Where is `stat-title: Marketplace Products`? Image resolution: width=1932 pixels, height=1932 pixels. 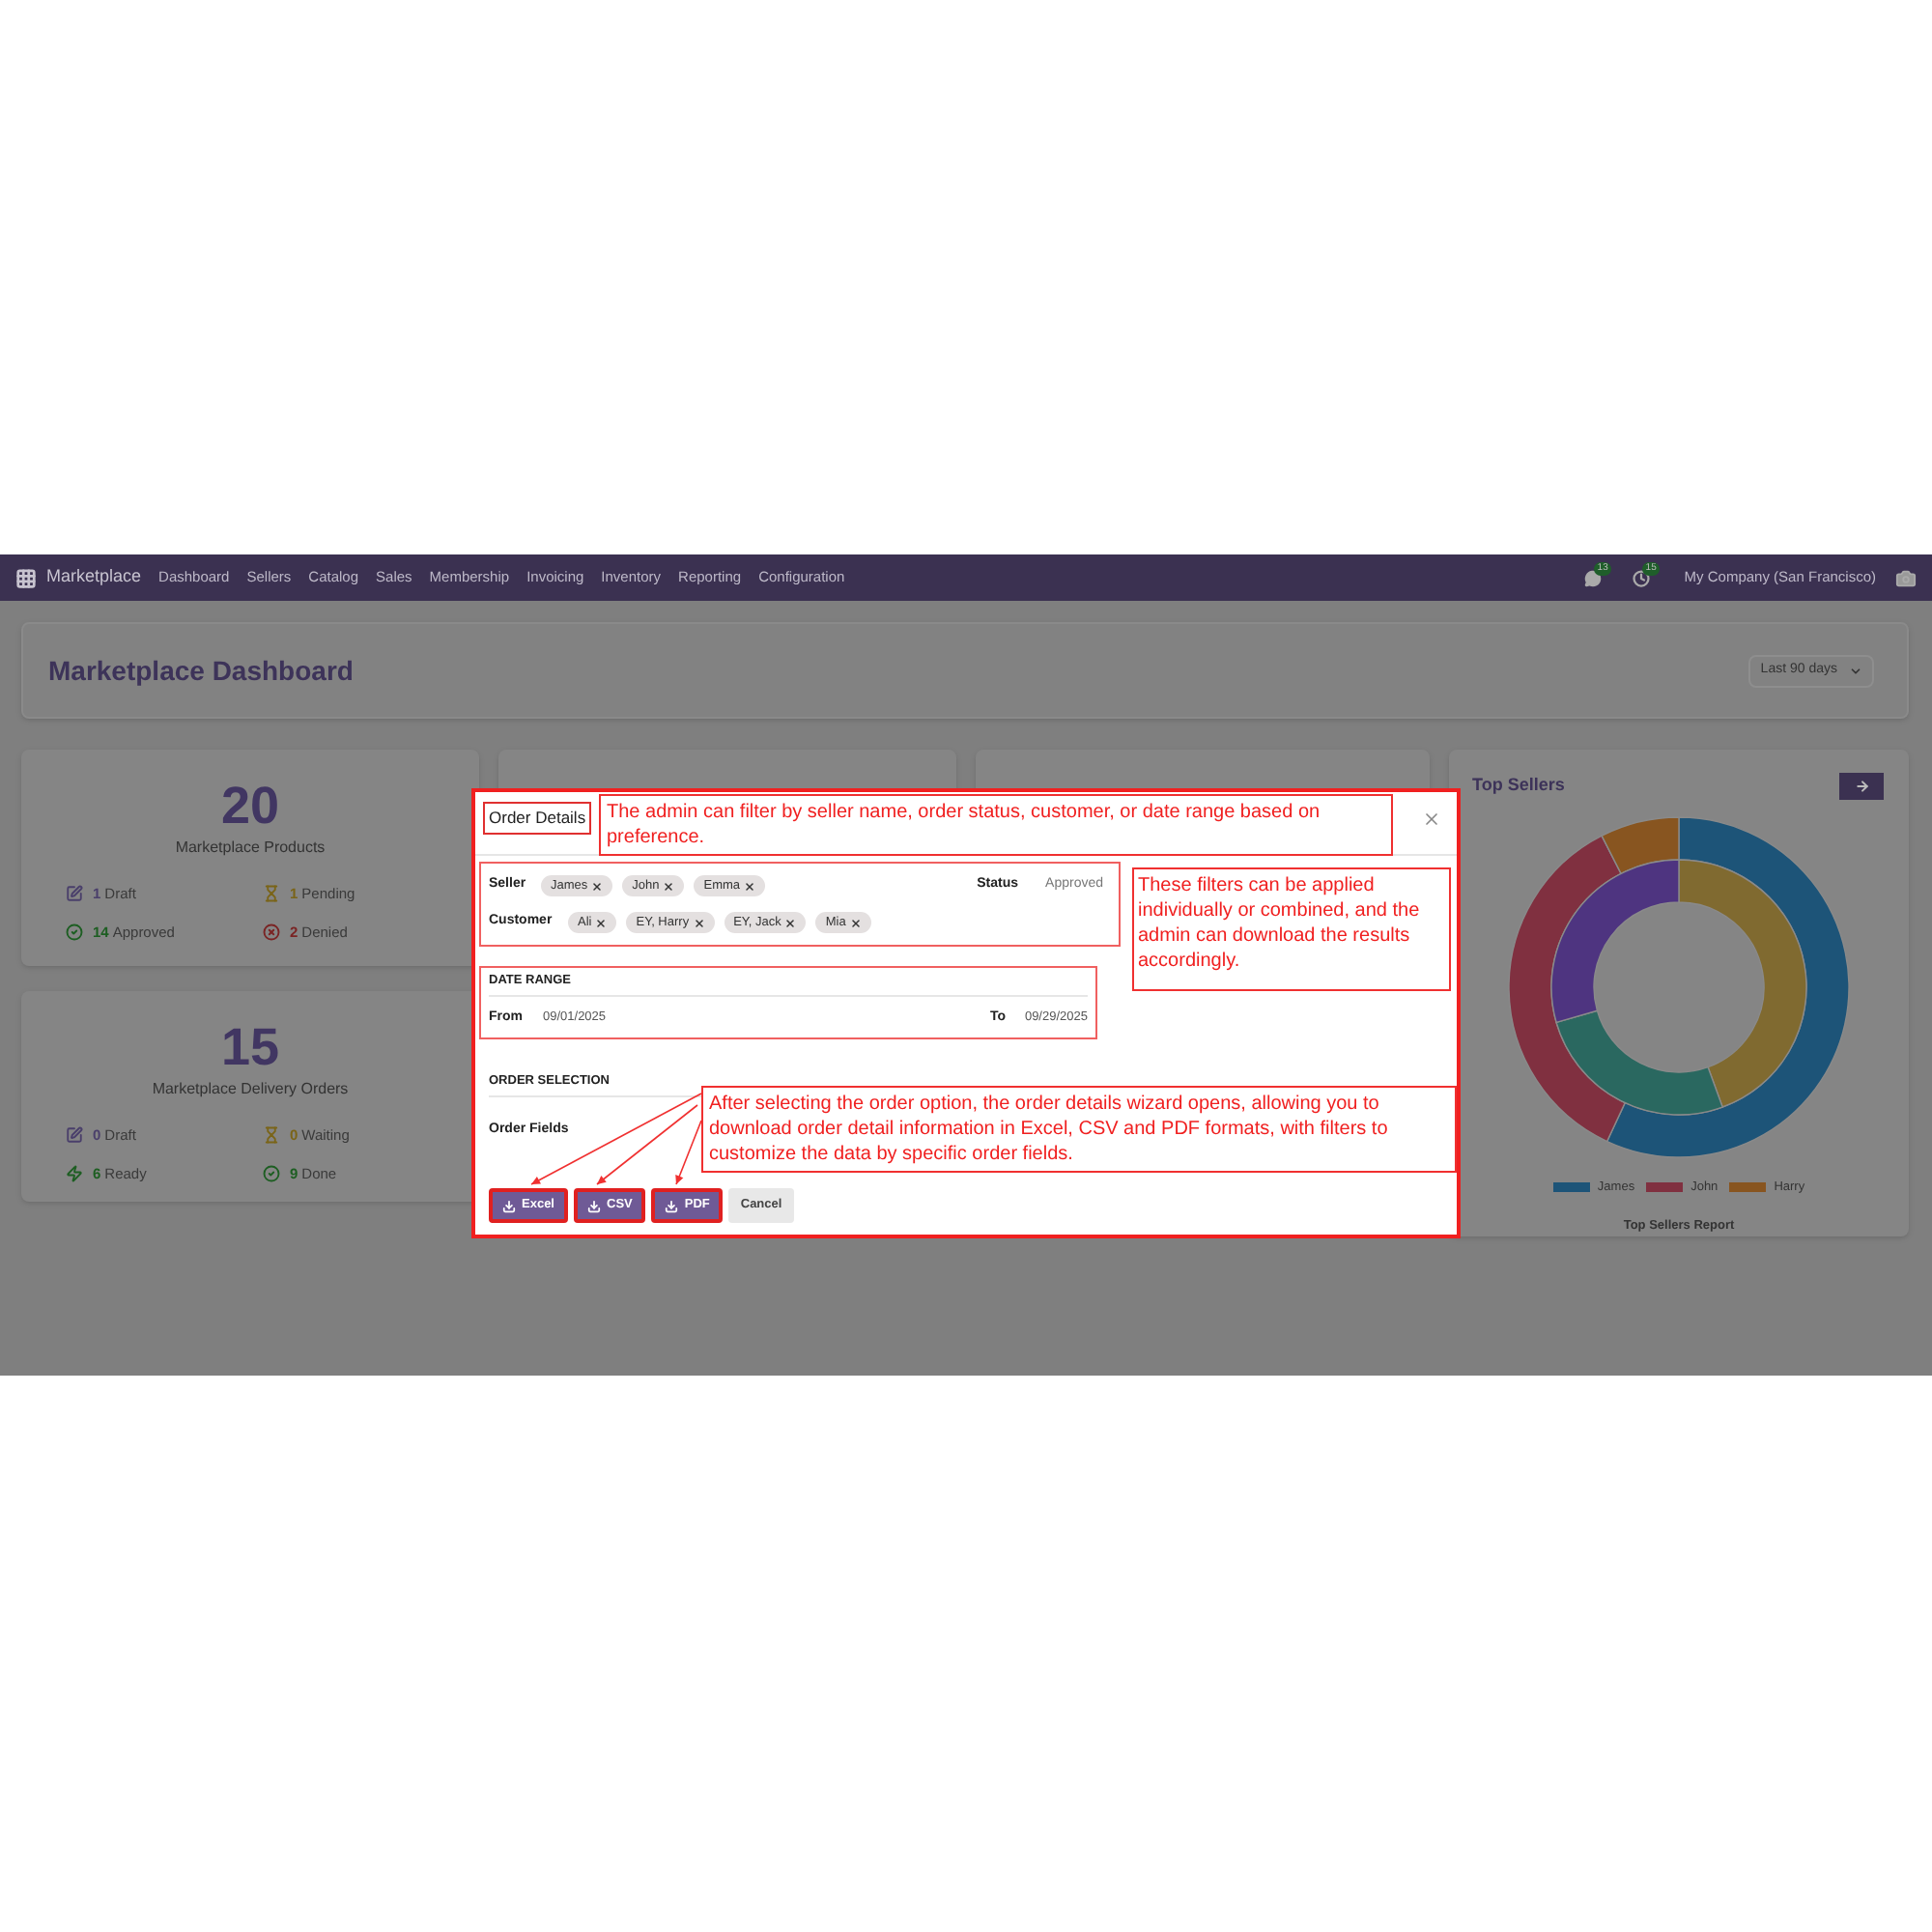 stat-title: Marketplace Products is located at coordinates (250, 848).